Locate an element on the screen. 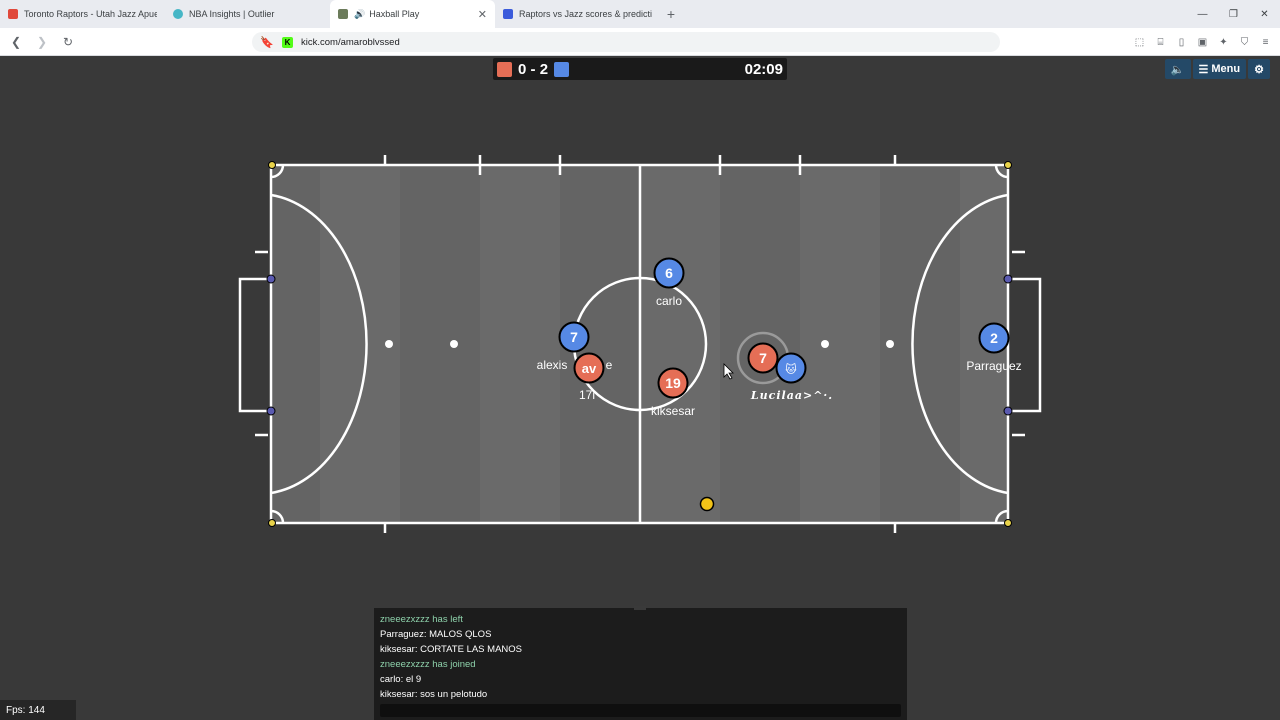 Image resolution: width=1280 pixels, height=720 pixels. wallet-icon: ▣ is located at coordinates (1202, 42).